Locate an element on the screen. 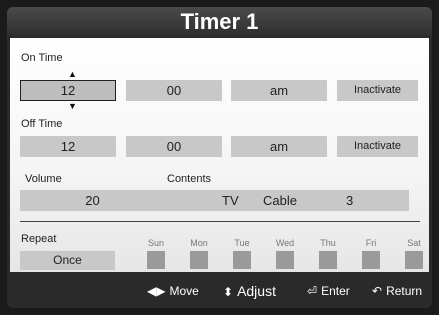 Image resolution: width=439 pixels, height=315 pixels. return-hint-label: Return is located at coordinates (404, 291).